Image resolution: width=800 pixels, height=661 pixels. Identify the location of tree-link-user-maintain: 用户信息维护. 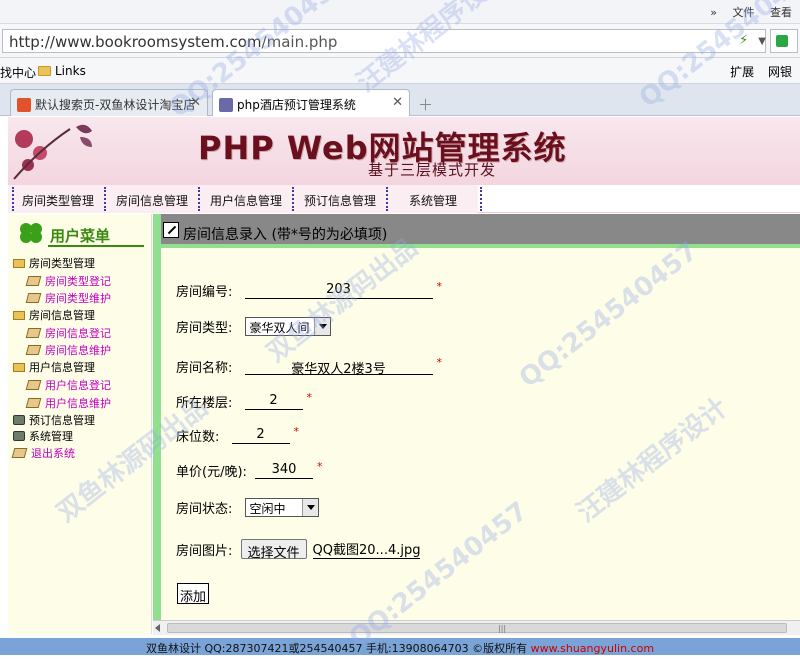
(68, 403).